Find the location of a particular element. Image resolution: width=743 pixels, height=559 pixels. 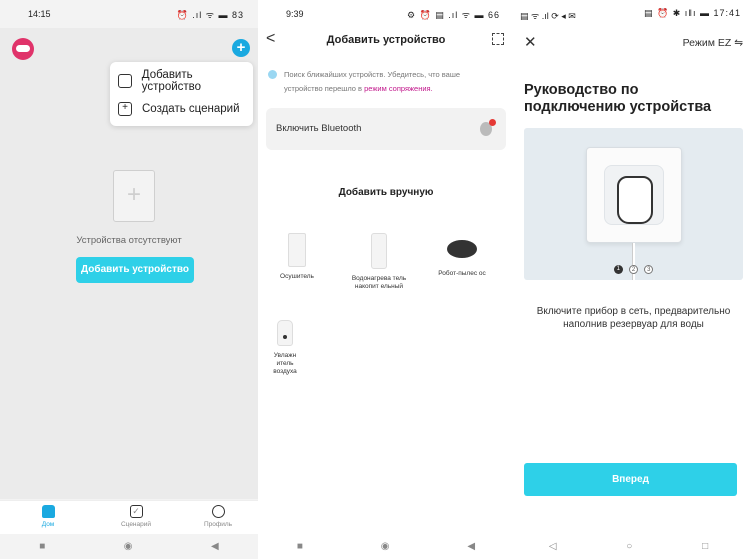

device-humidifier: Увлажн итель воздуха is located at coordinates (285, 348).